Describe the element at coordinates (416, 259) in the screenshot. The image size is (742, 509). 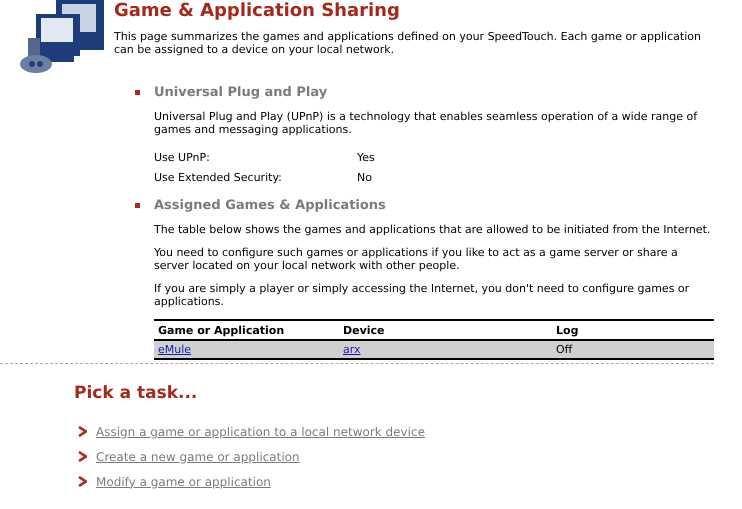
I see `section-text: You need to configure such games or applications if you like to act as a game server or share a server located on your local network with other people.` at that location.